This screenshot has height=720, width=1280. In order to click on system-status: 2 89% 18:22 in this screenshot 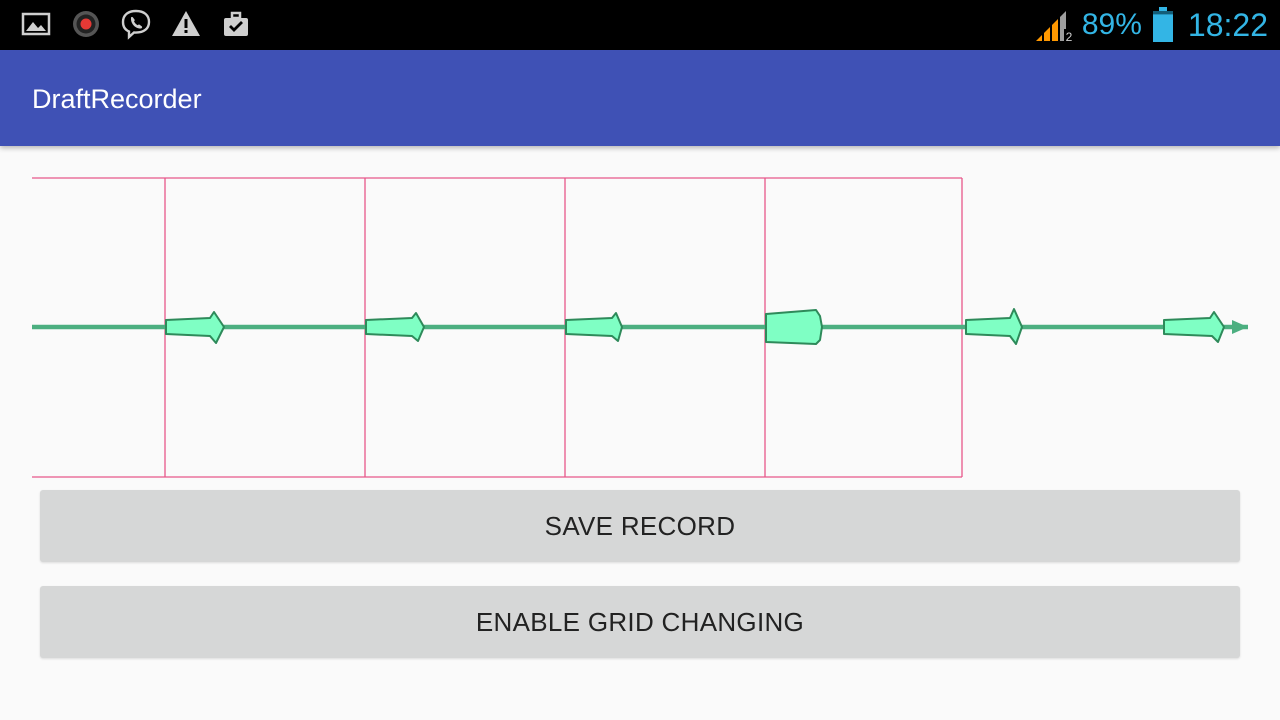, I will do `click(1151, 25)`.